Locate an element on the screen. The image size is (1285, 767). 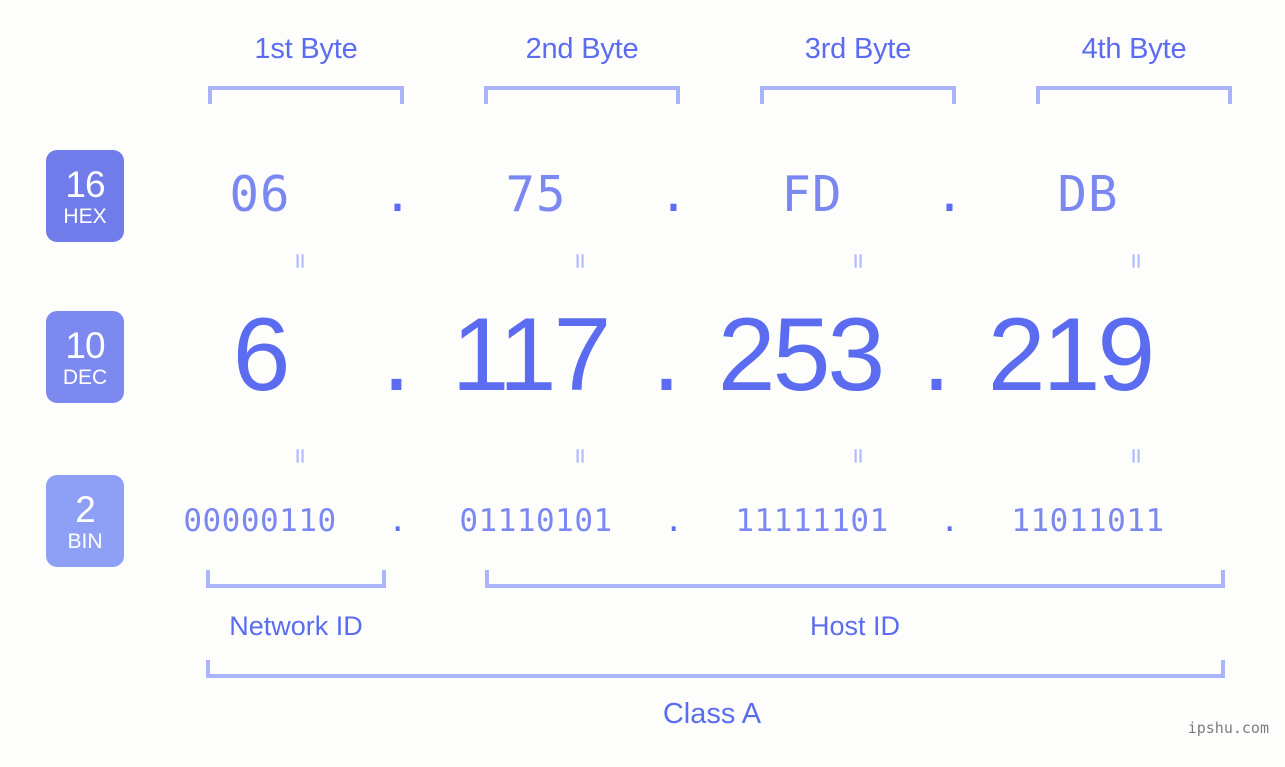
dec-byte-1: 6 is located at coordinates (261, 355).